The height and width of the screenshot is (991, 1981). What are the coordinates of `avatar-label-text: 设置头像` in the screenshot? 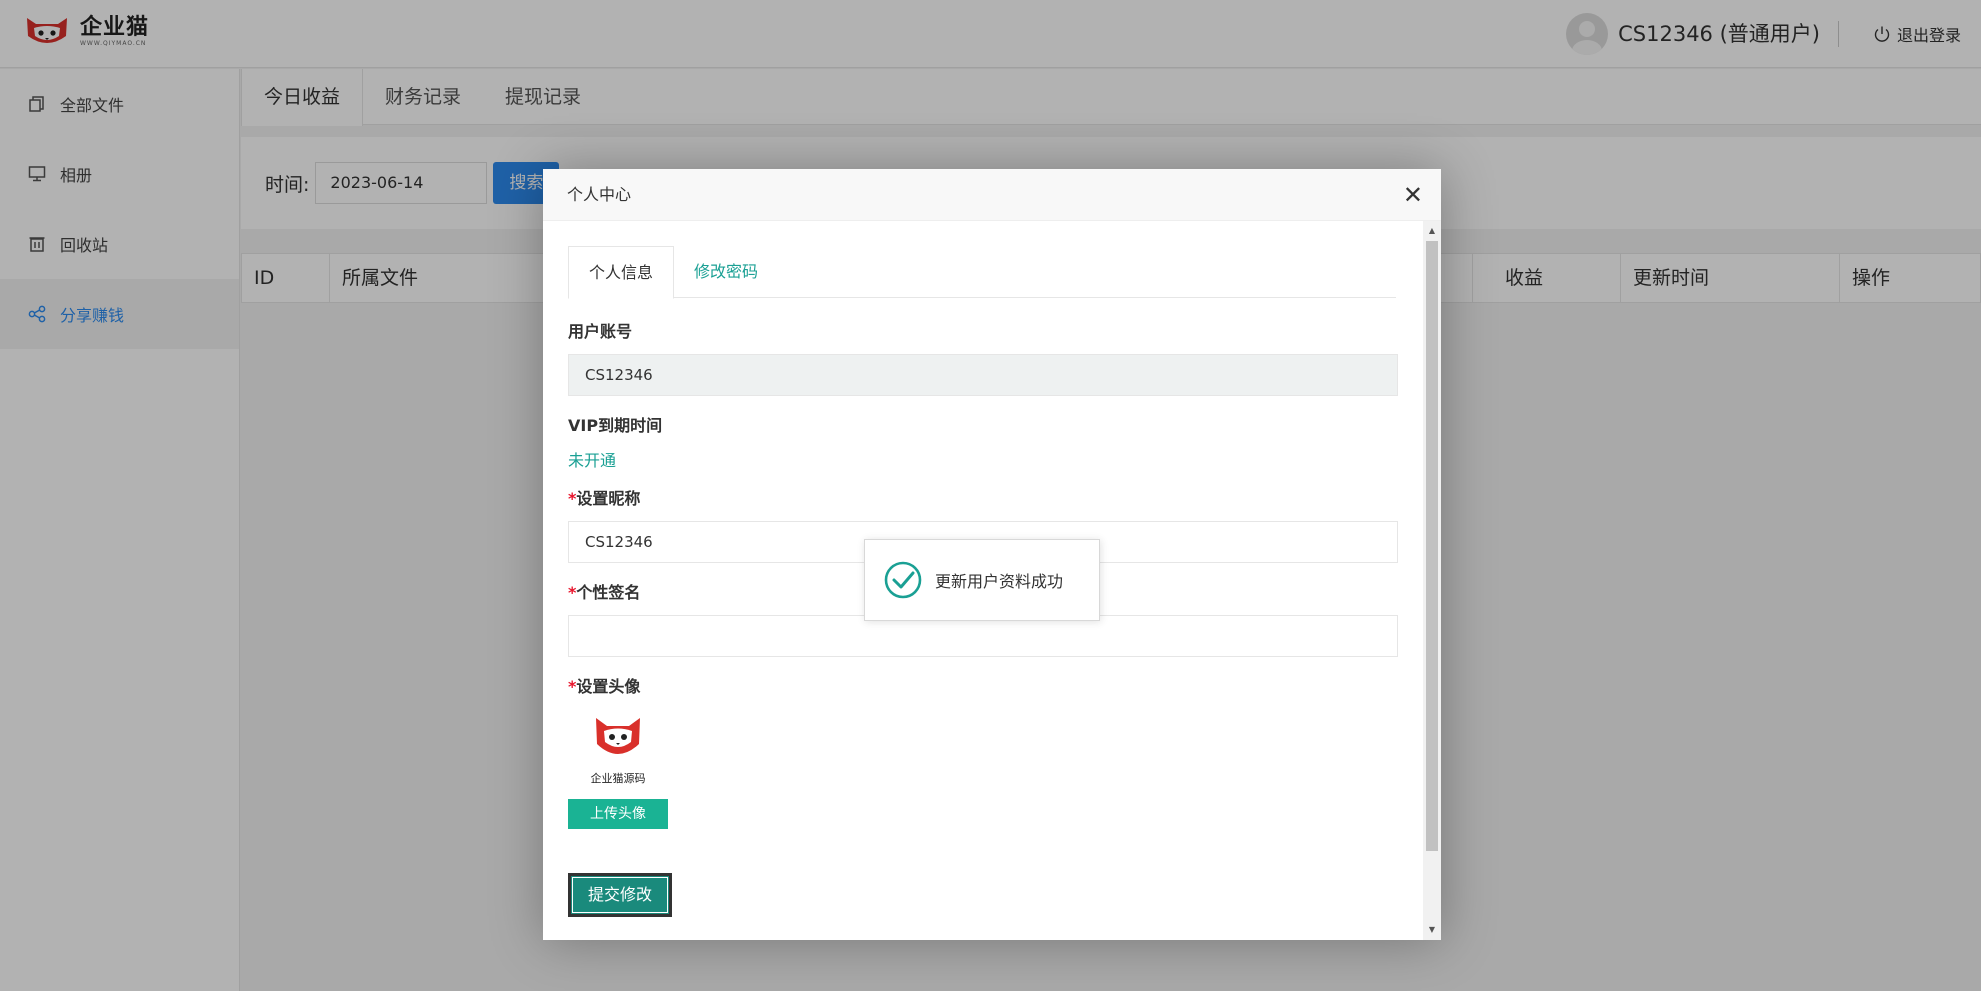 It's located at (608, 686).